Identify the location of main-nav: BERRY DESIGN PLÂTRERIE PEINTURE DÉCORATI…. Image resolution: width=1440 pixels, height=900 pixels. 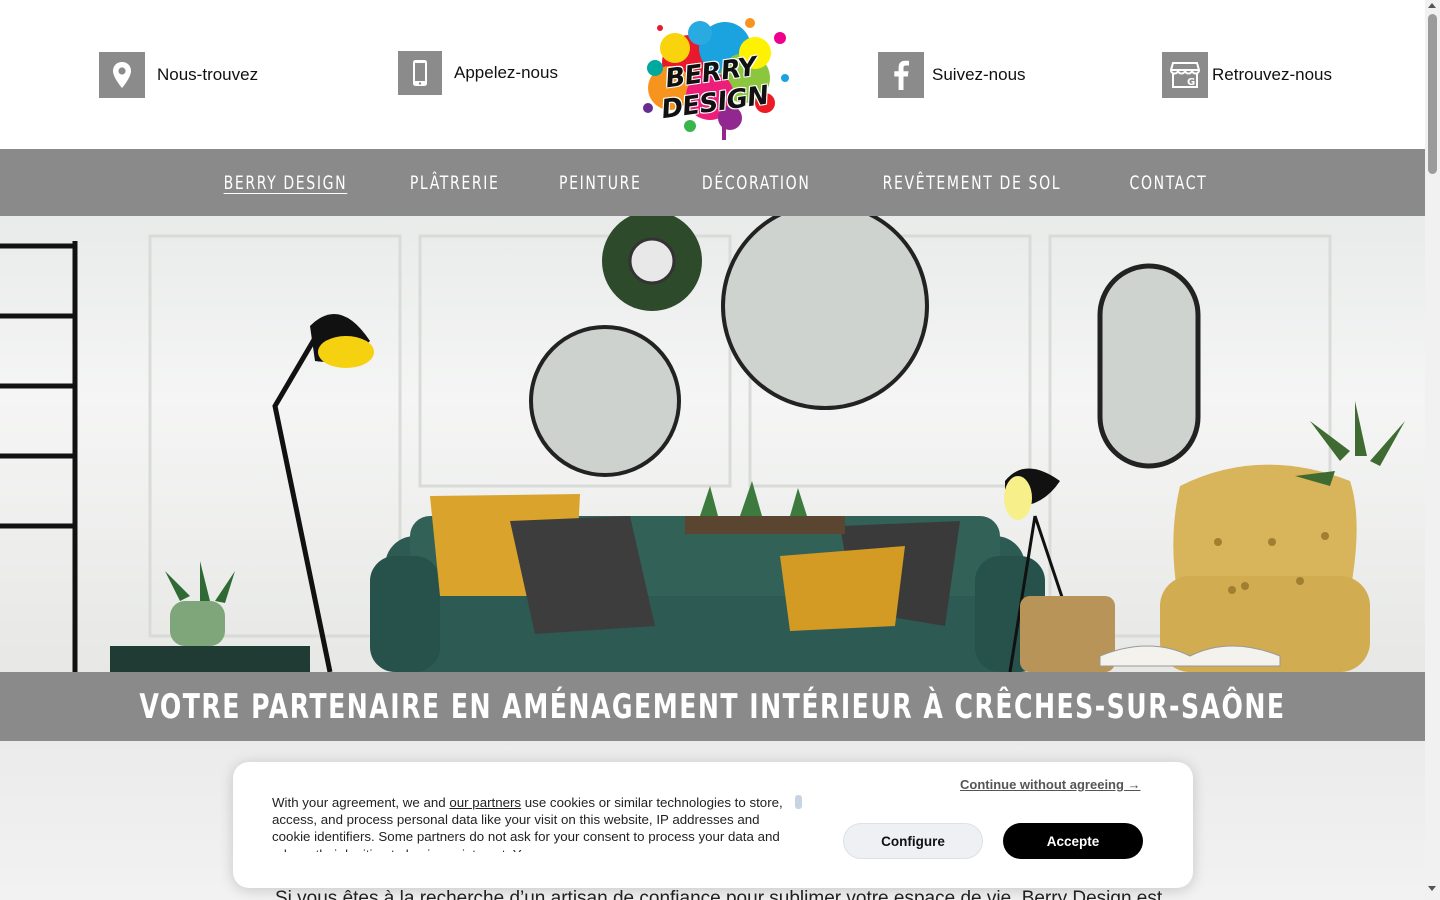
(712, 182).